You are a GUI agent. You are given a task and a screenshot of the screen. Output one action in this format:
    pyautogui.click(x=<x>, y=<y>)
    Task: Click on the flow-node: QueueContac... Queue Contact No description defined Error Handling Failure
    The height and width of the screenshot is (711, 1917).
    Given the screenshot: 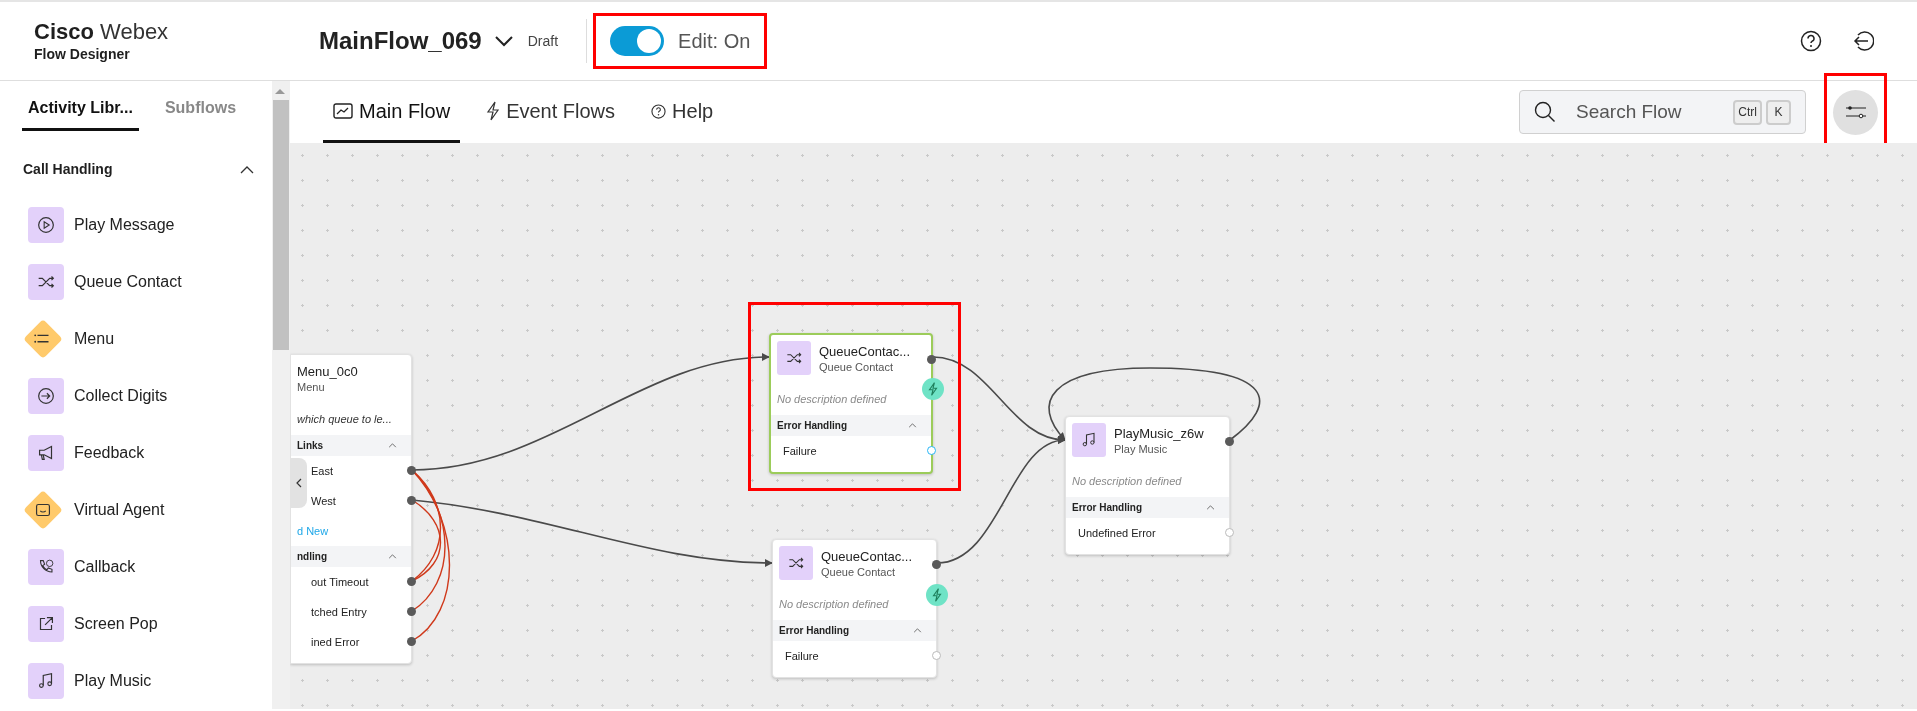 What is the action you would take?
    pyautogui.click(x=851, y=403)
    